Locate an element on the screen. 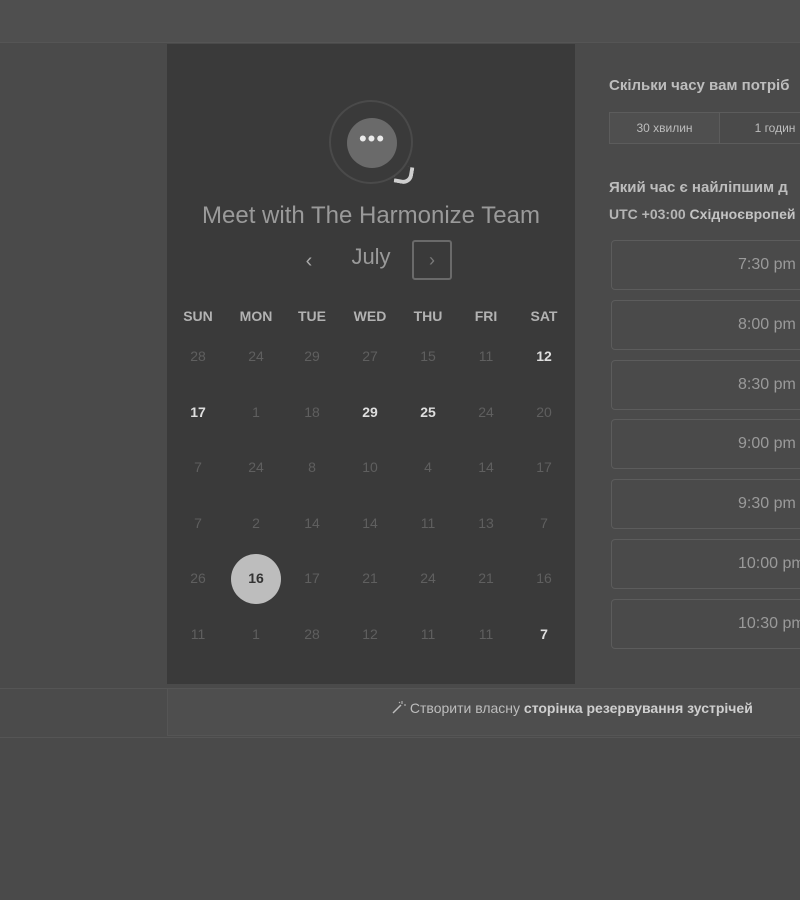 This screenshot has height=900, width=800. time-slot: 10:00 pm is located at coordinates (705, 564).